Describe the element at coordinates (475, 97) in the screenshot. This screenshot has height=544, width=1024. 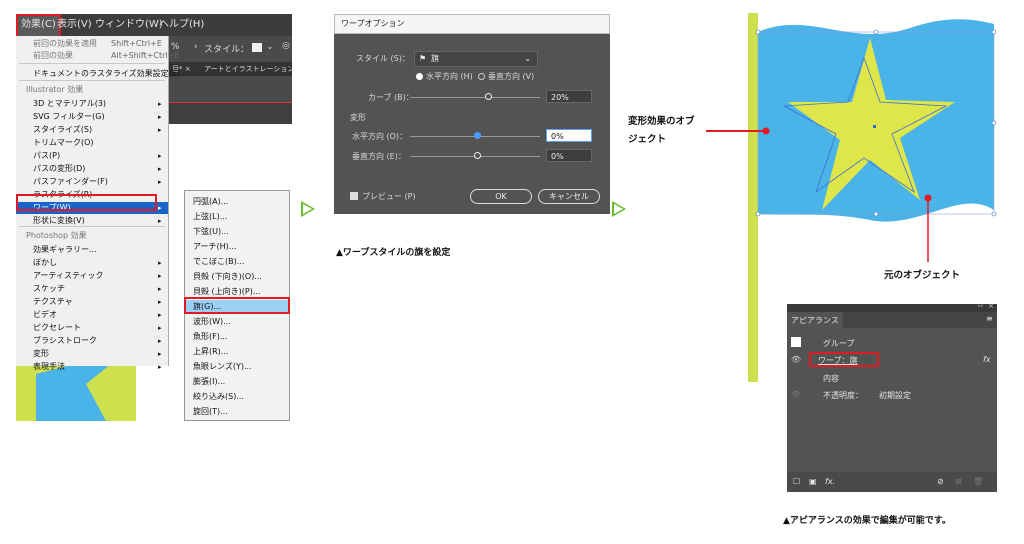
I see `bend-slider-track` at that location.